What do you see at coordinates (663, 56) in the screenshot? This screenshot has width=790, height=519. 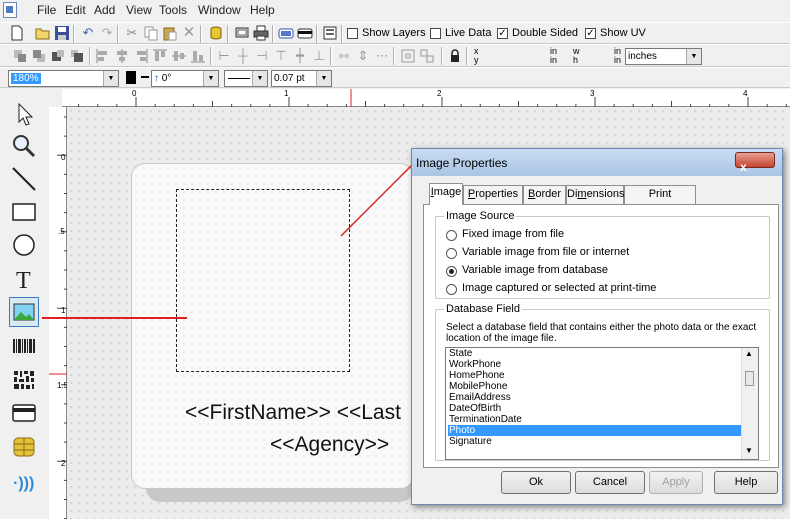 I see `units-select: inches ▼` at bounding box center [663, 56].